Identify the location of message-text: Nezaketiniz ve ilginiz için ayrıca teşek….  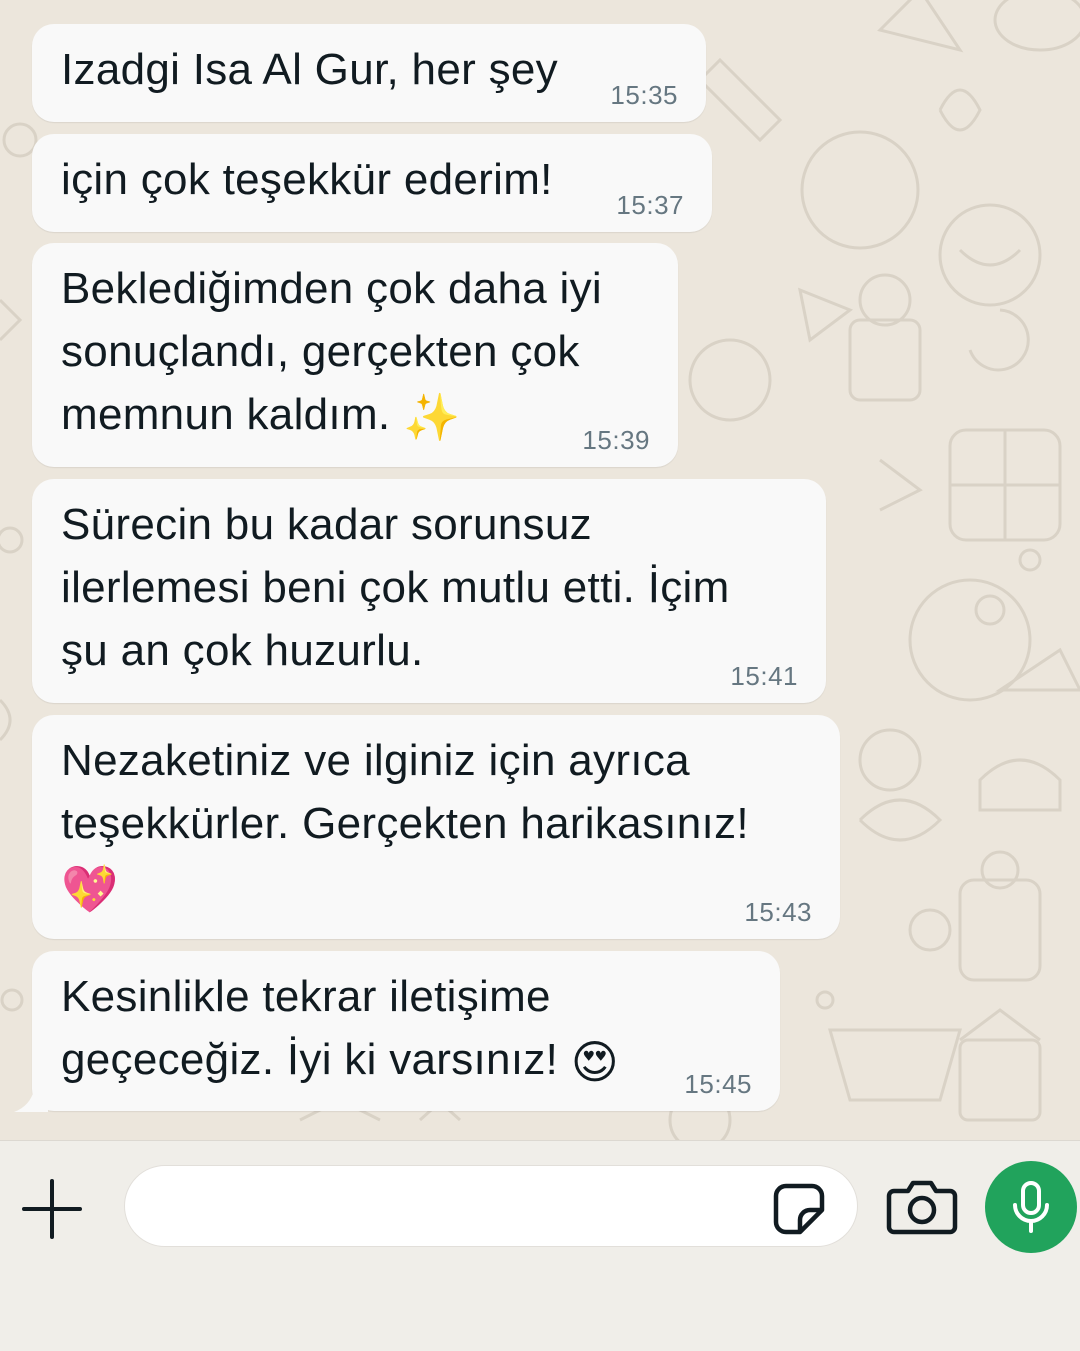
(405, 792).